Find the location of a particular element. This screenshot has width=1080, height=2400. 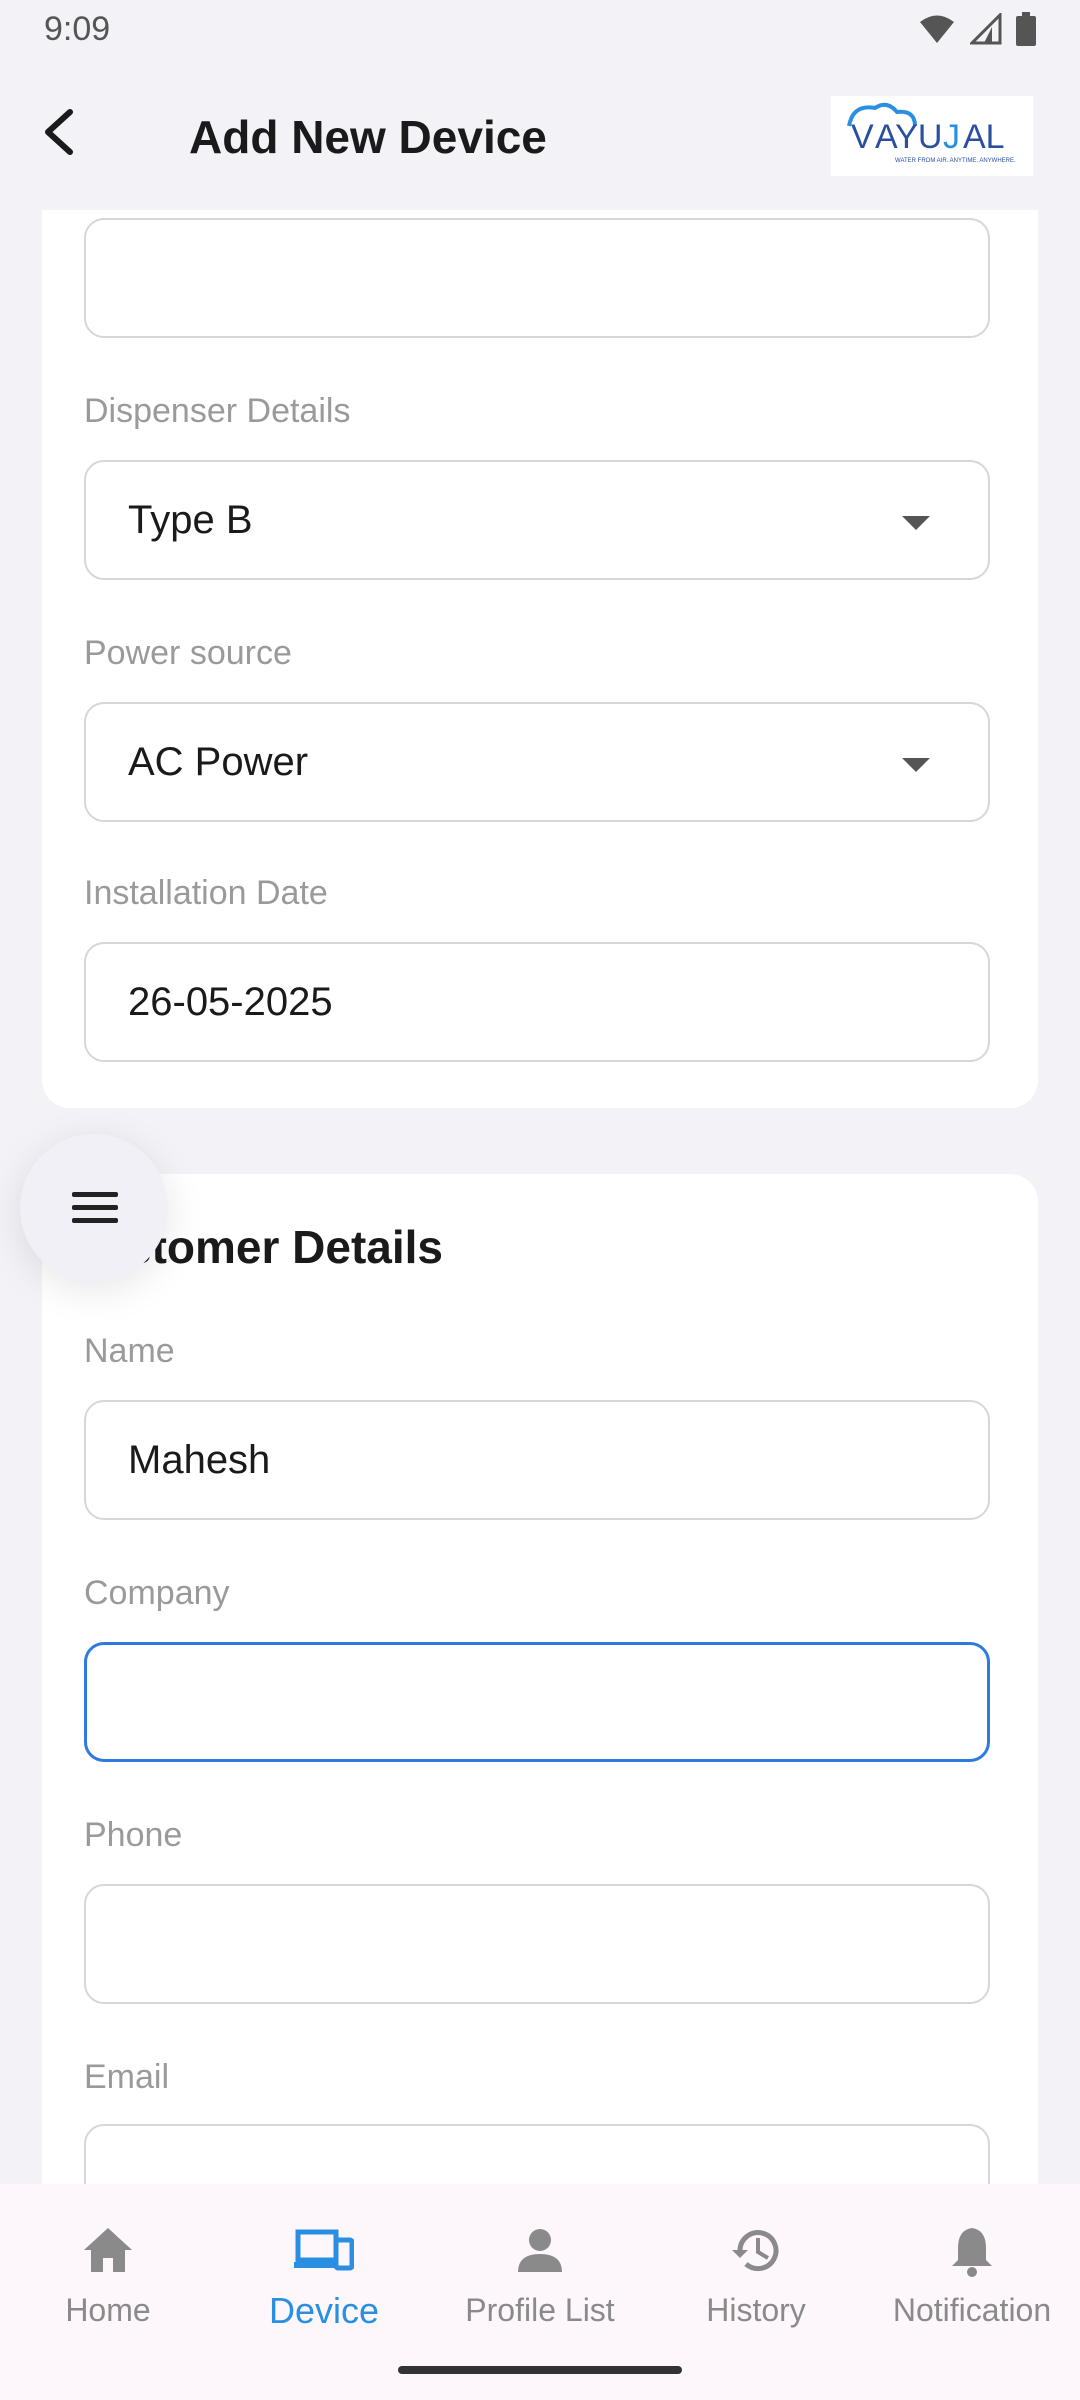

phone-label: Phone is located at coordinates (133, 1835).